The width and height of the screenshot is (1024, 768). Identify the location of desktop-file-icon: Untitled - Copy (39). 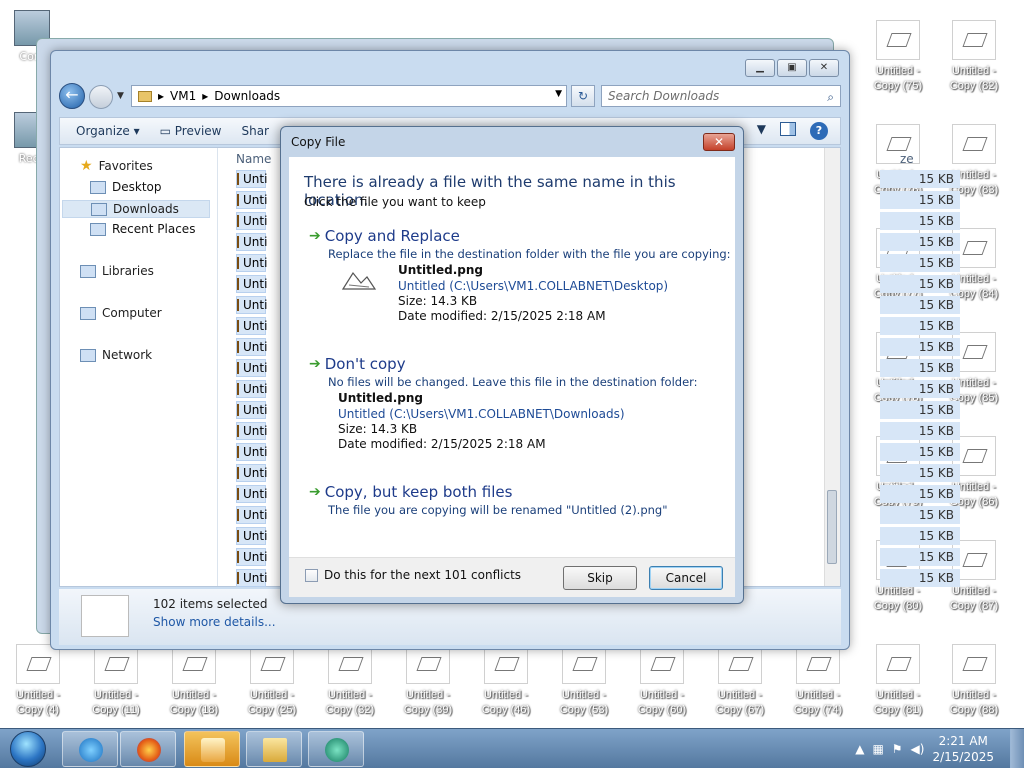
(428, 684).